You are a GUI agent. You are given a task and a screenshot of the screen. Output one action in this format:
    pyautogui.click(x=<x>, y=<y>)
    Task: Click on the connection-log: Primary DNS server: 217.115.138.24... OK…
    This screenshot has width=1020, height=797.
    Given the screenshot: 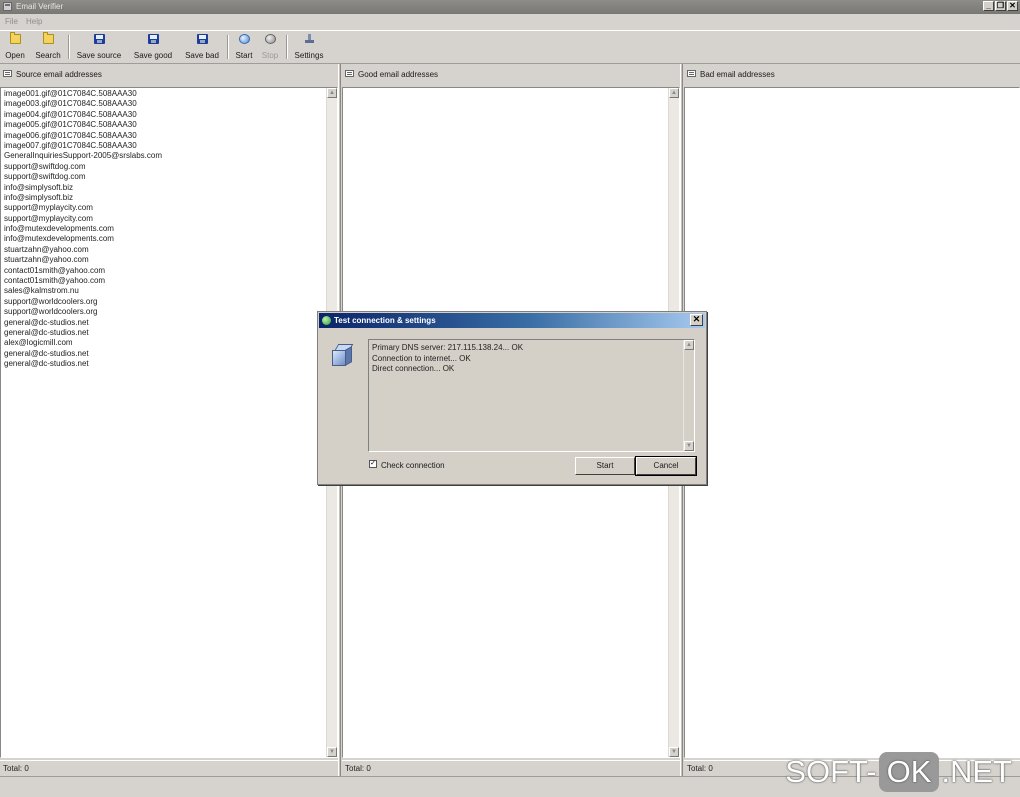 What is the action you would take?
    pyautogui.click(x=531, y=395)
    